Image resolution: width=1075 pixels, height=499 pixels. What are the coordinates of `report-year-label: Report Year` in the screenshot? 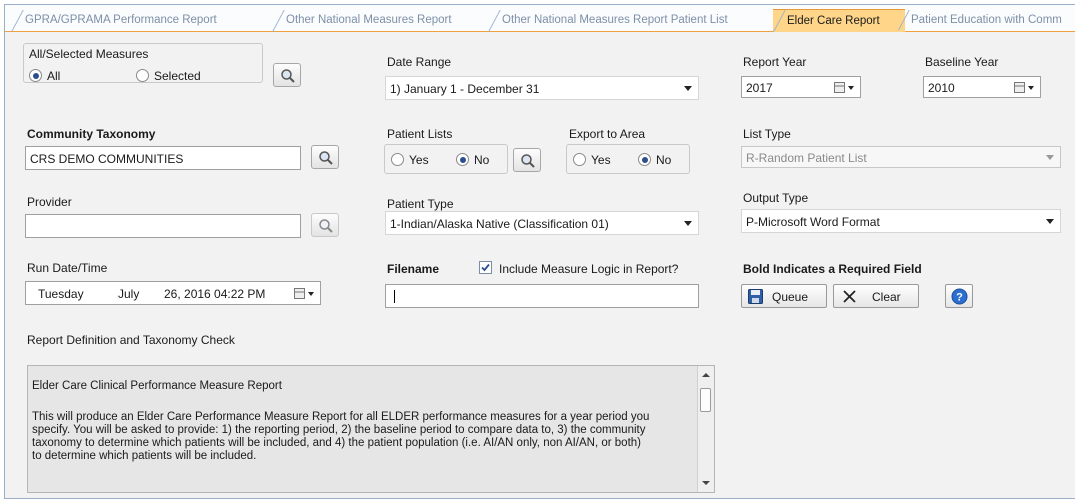 It's located at (775, 62).